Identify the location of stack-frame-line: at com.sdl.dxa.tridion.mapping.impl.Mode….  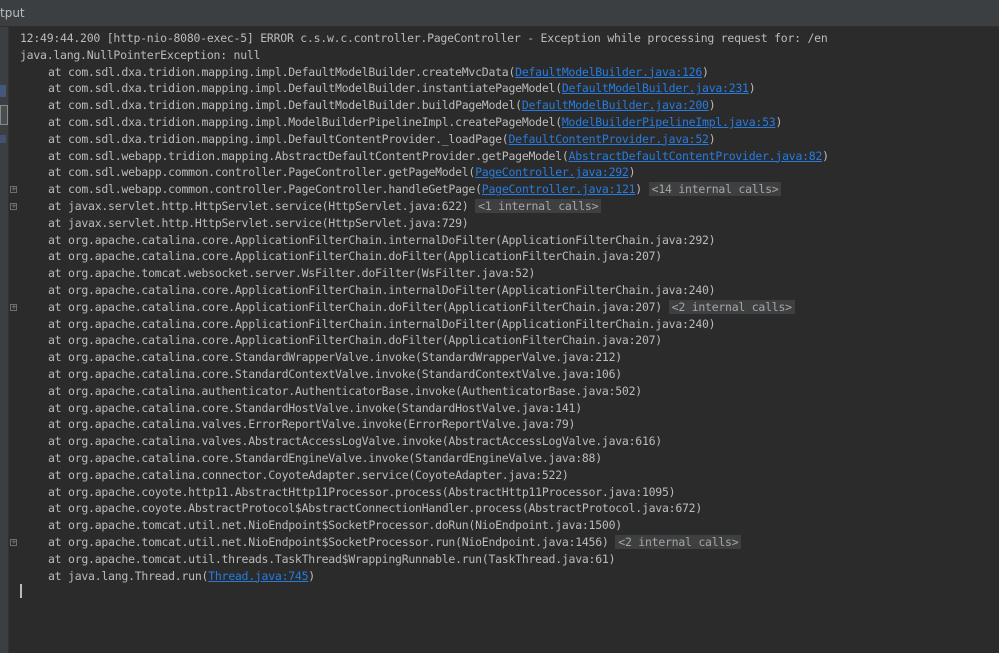
(509, 122).